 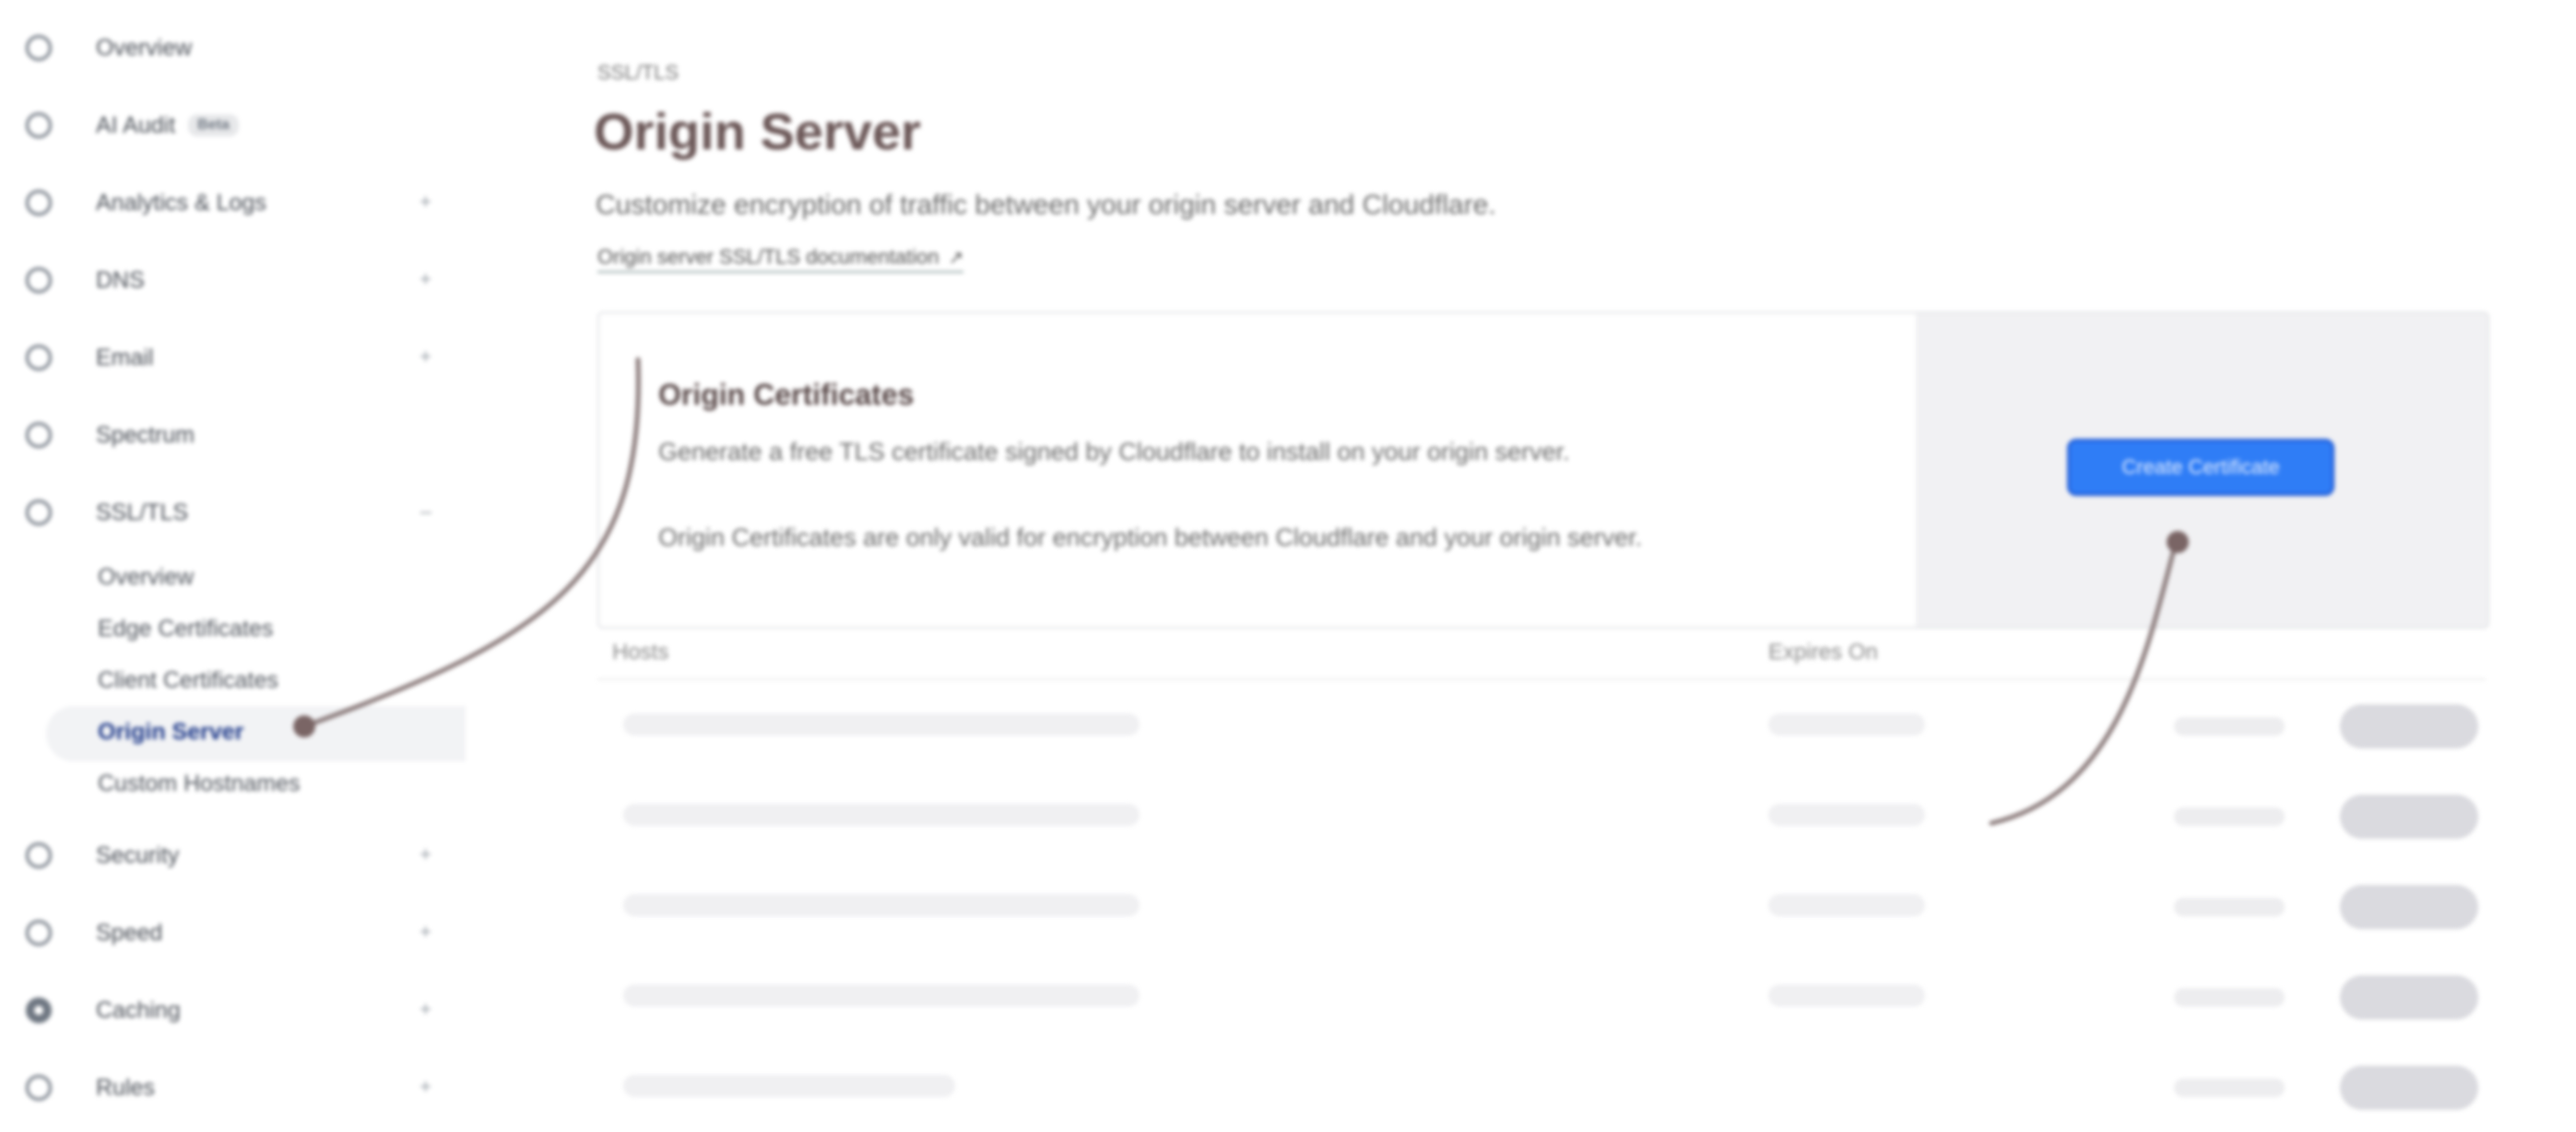 What do you see at coordinates (2084, 682) in the screenshot?
I see `annotation-arrow-create-certificate` at bounding box center [2084, 682].